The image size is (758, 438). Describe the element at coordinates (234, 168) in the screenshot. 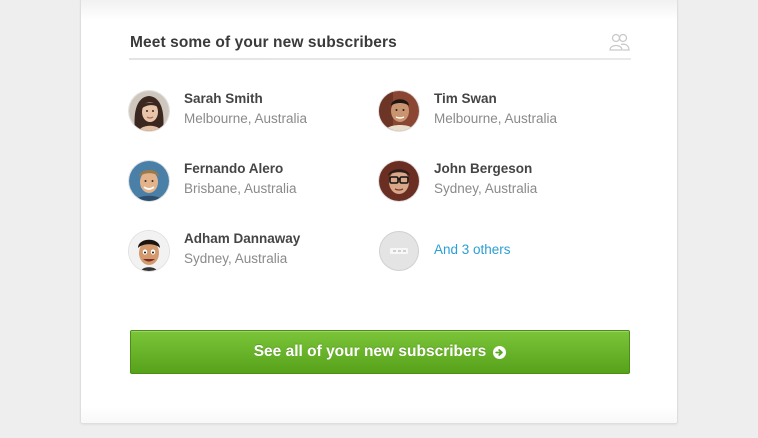

I see `subscriber-name: Fernando Alero` at that location.